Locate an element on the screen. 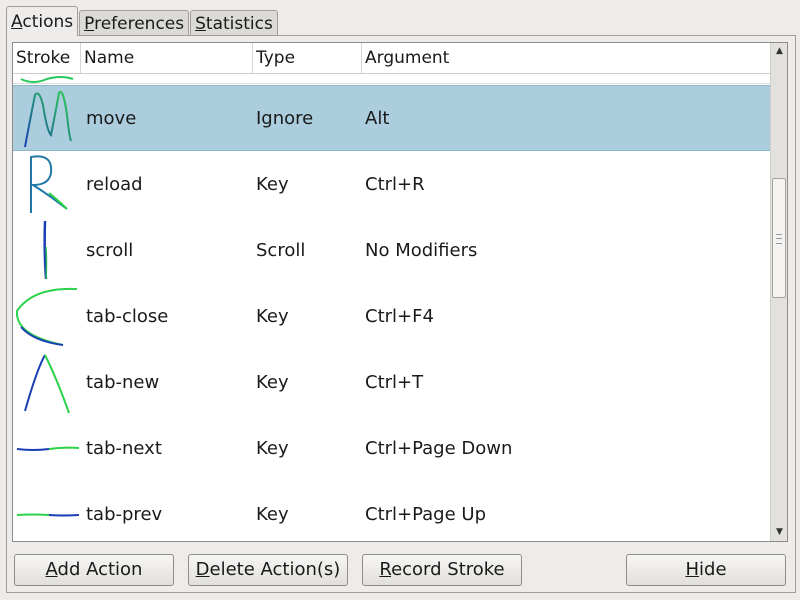  tab-statistics: Statistics is located at coordinates (234, 23).